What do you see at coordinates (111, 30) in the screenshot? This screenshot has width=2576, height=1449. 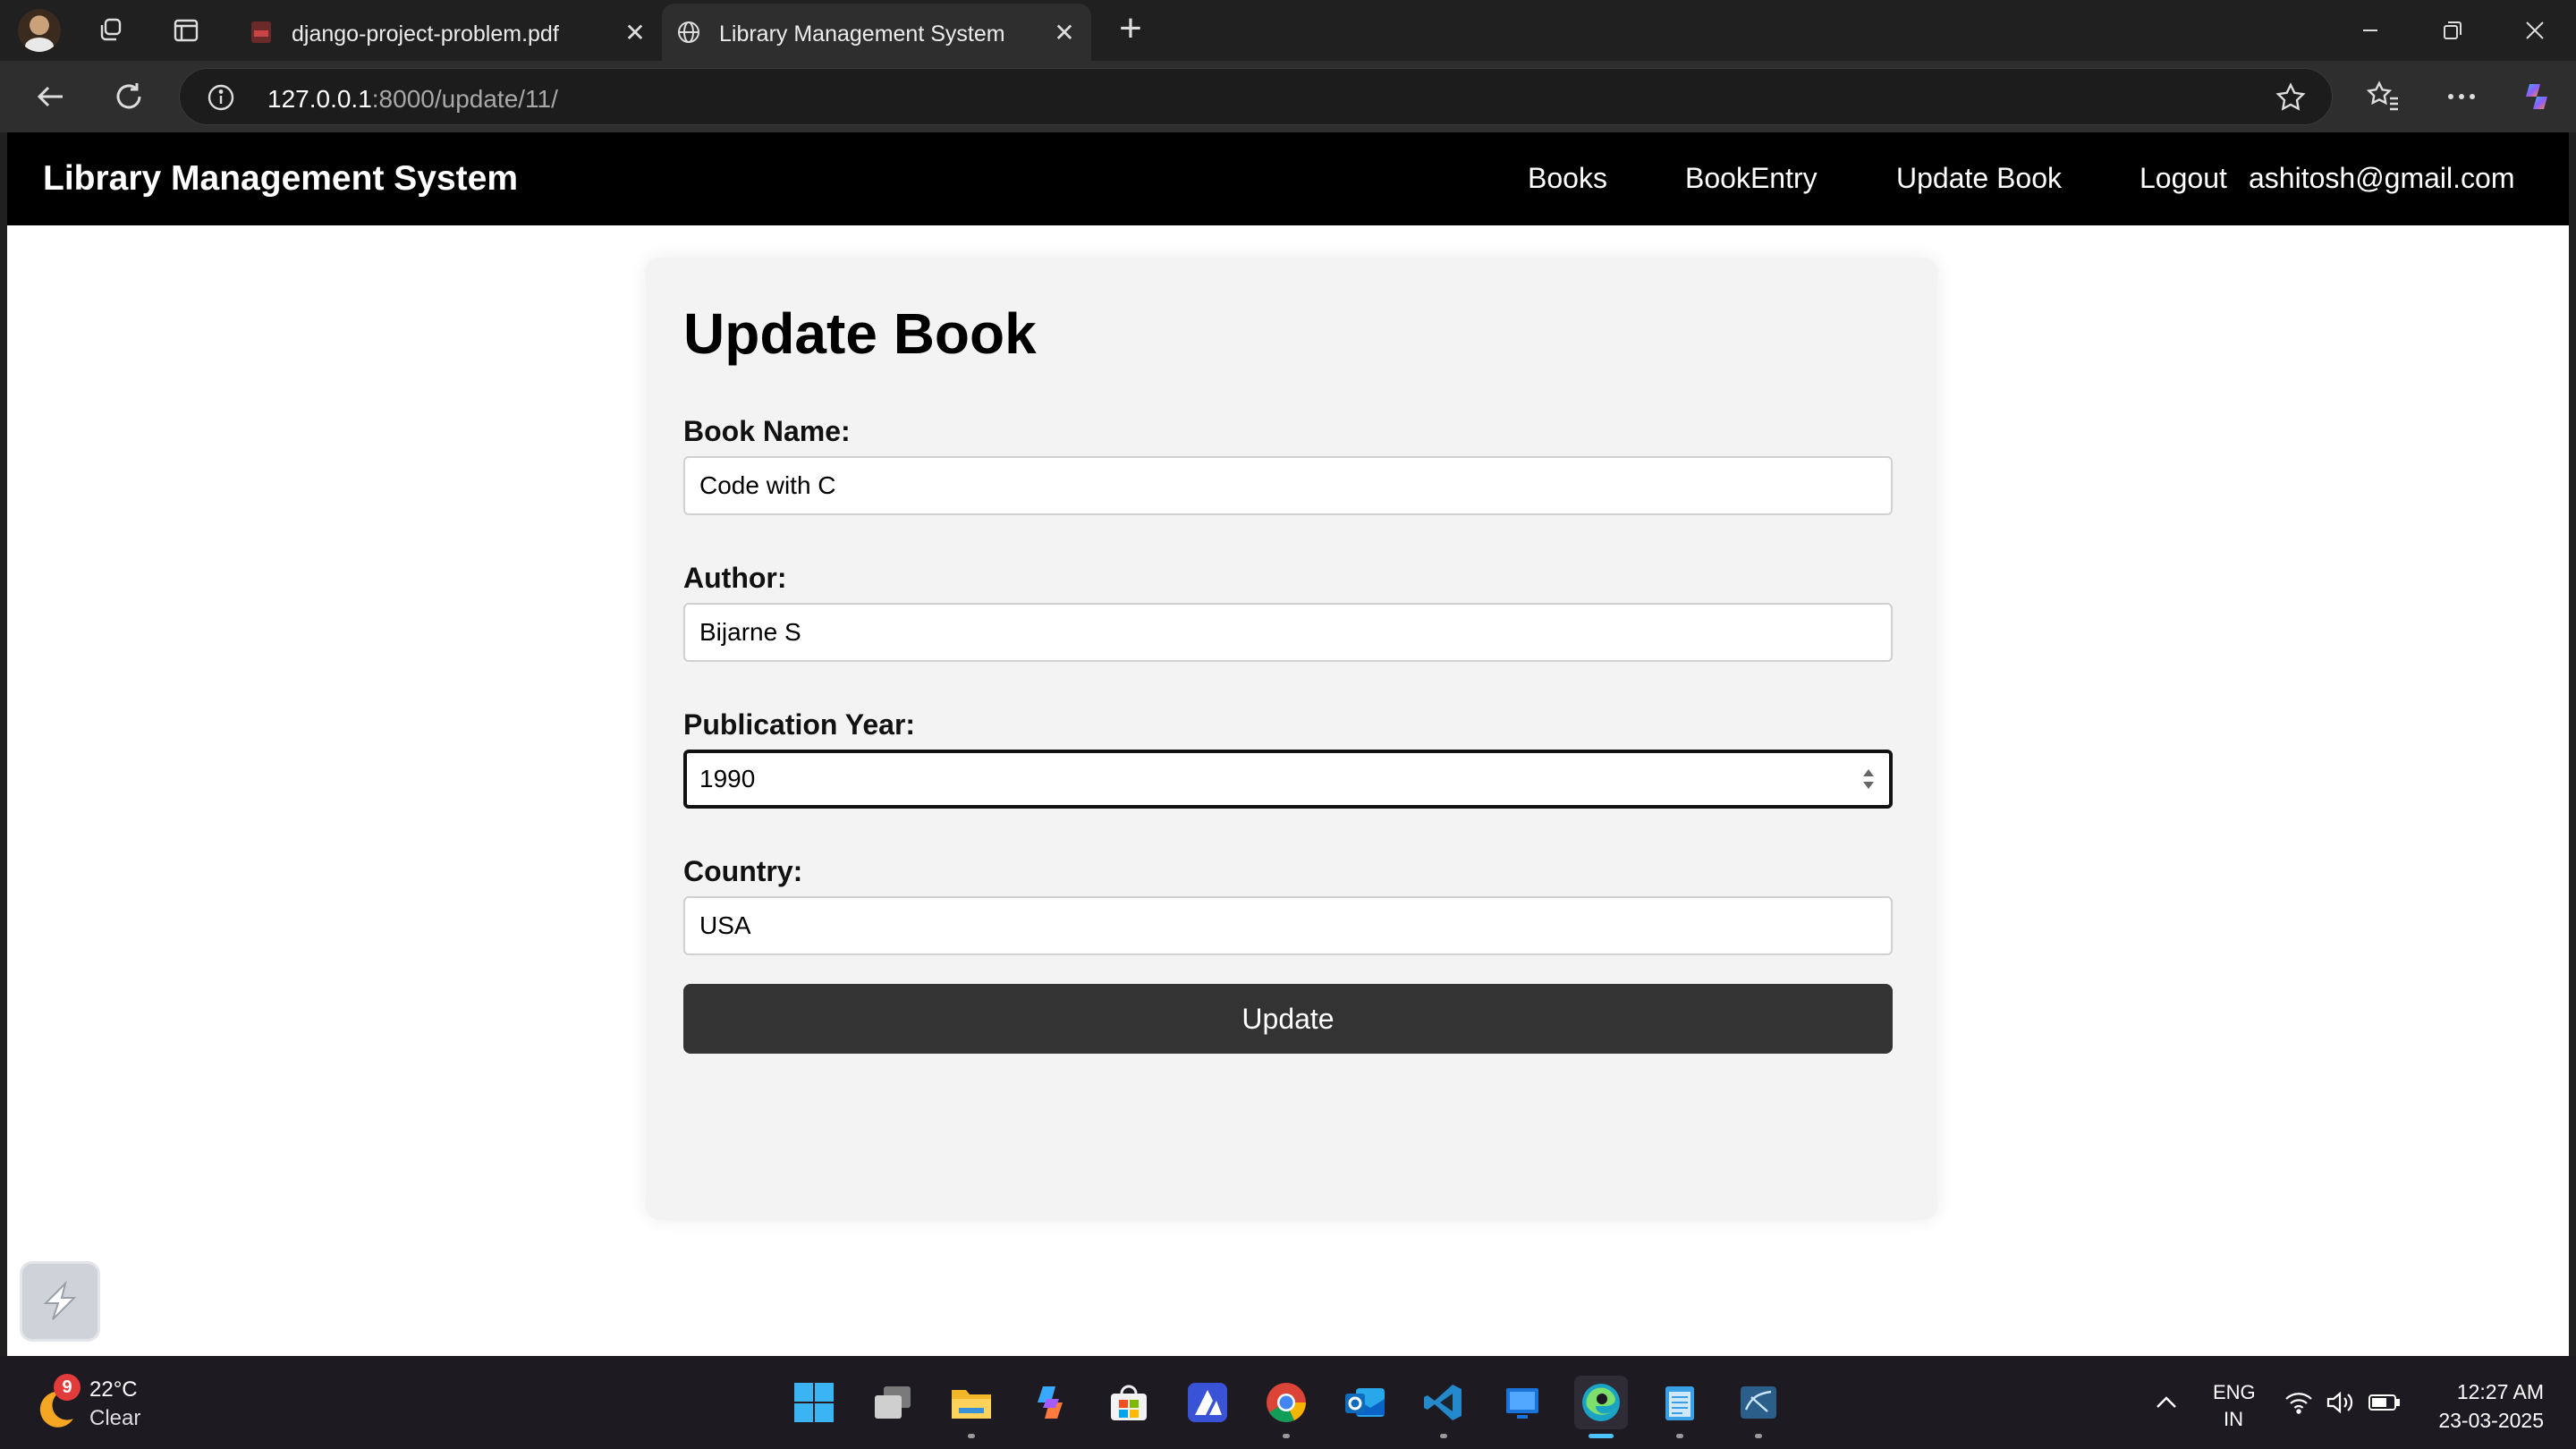 I see `workspaces-icon` at bounding box center [111, 30].